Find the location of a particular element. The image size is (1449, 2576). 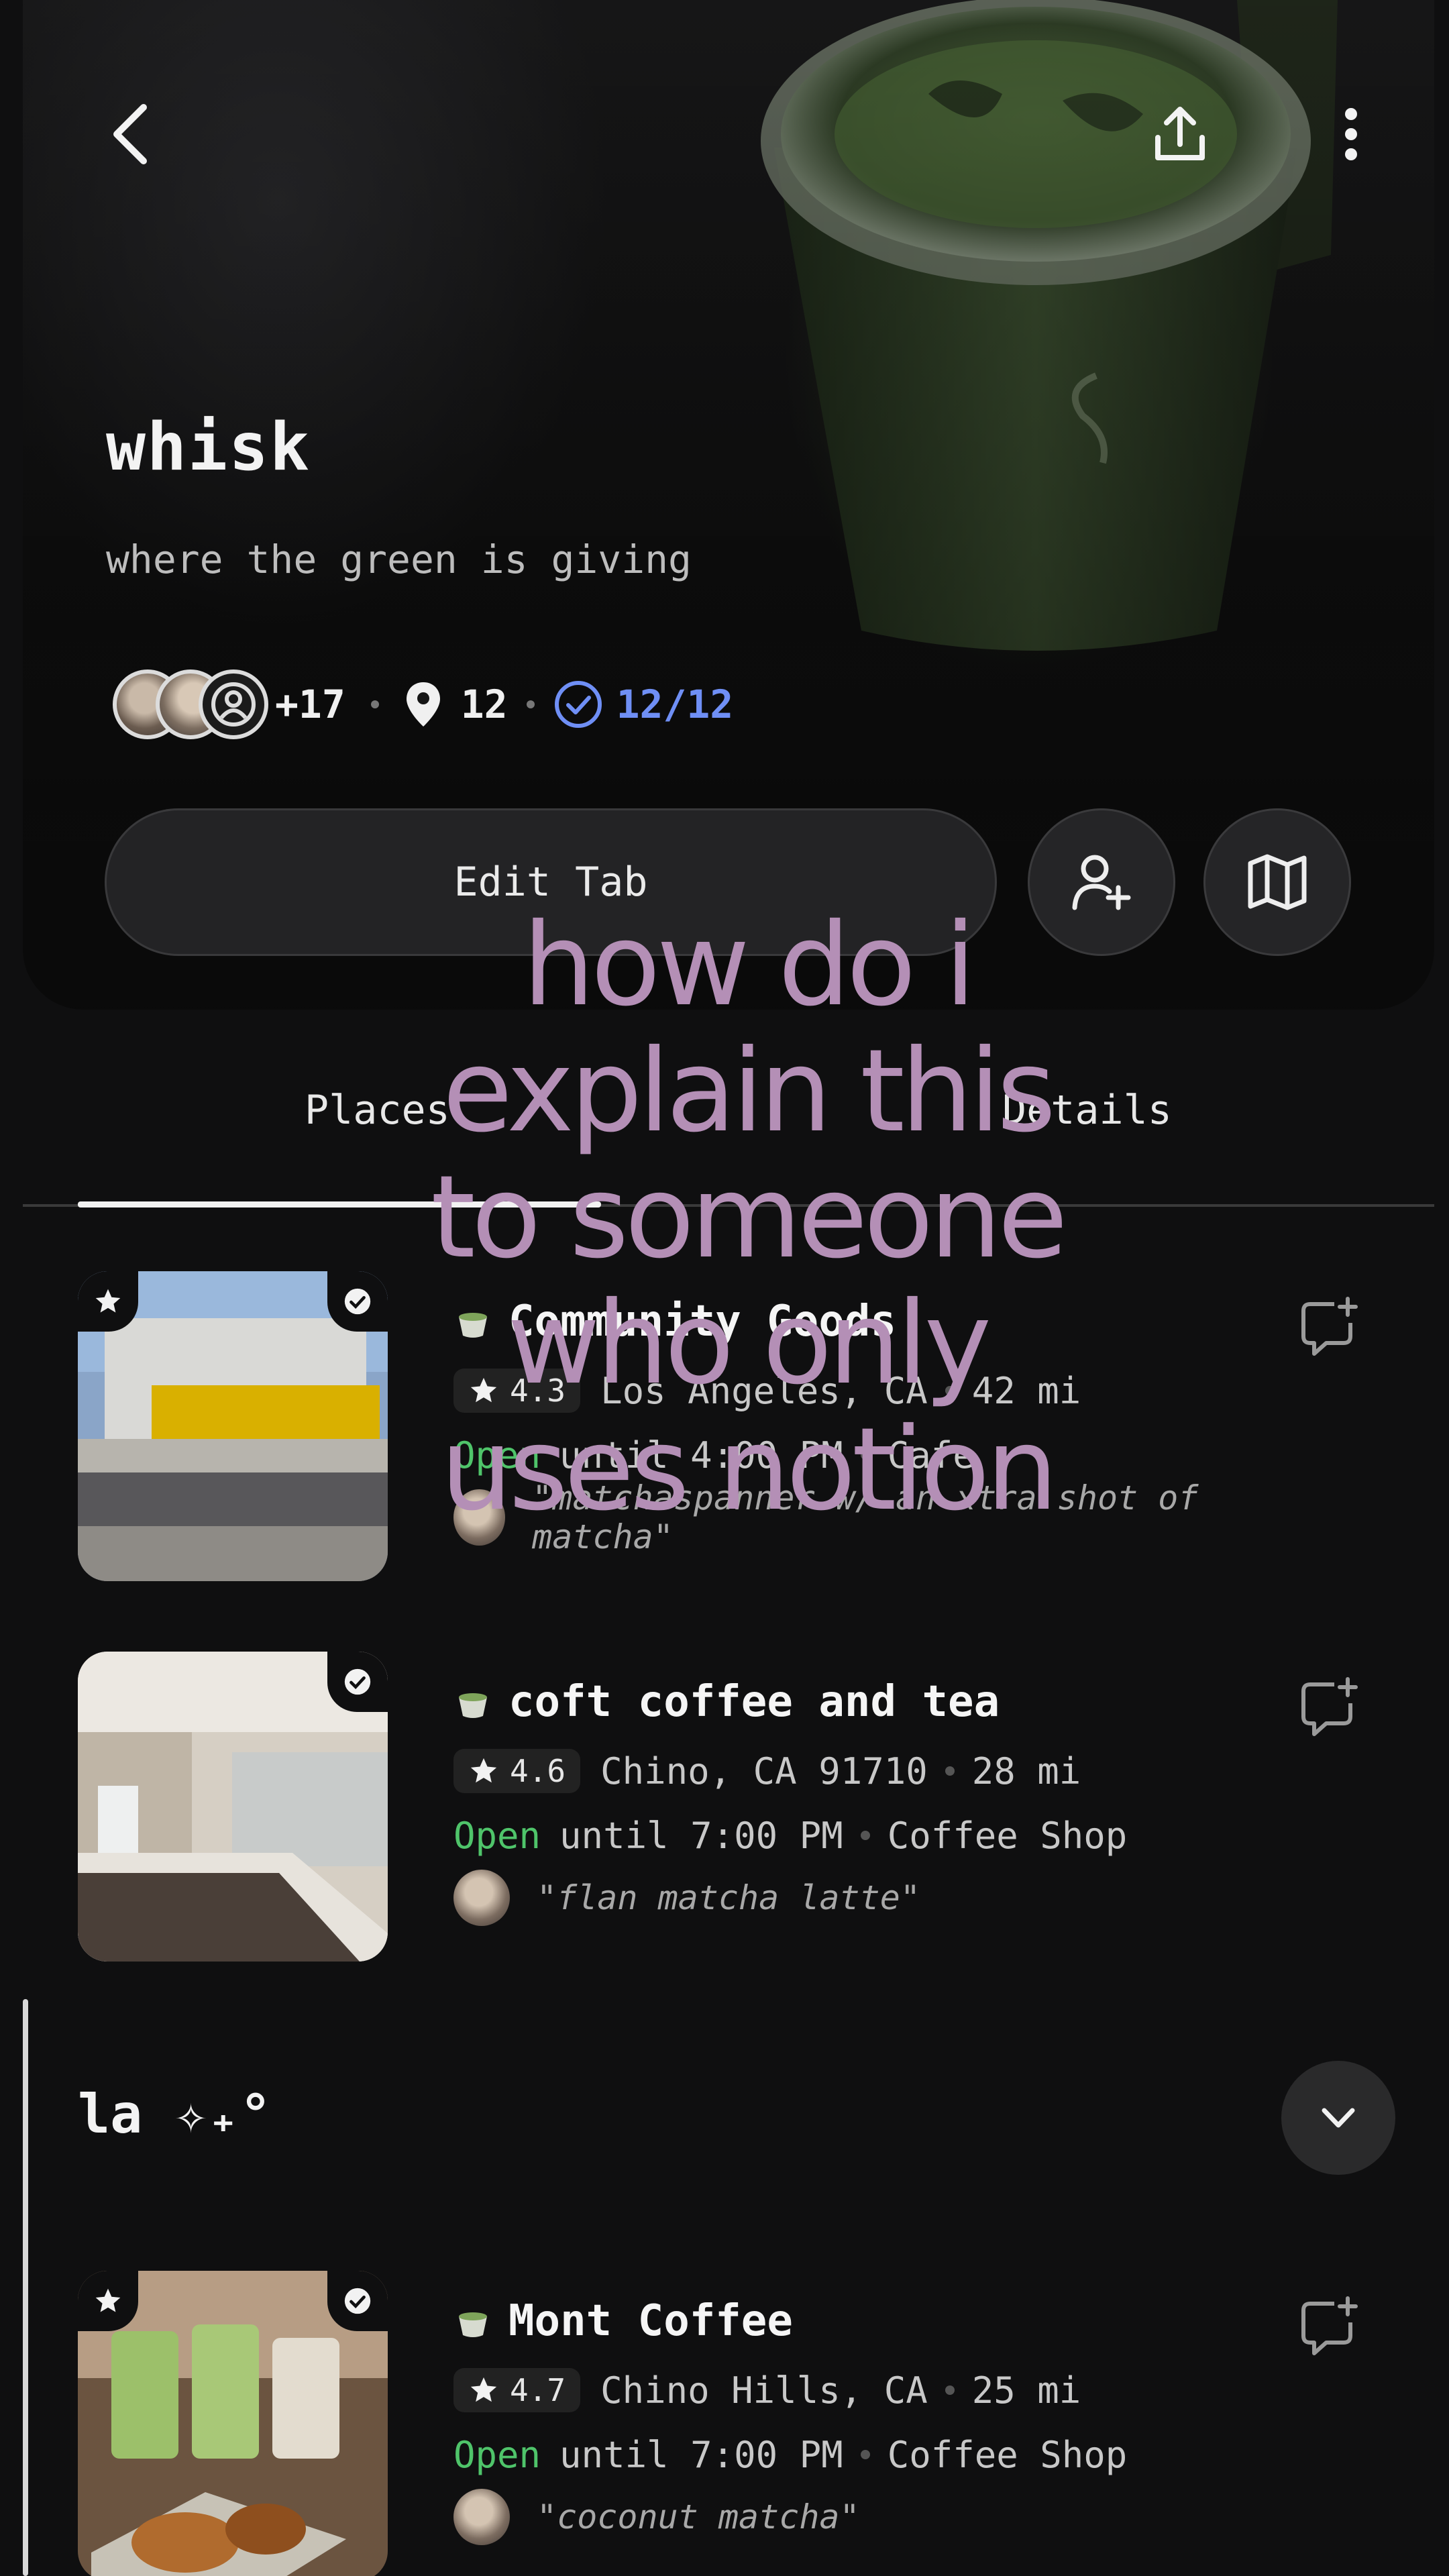

user-icon is located at coordinates (233, 704).